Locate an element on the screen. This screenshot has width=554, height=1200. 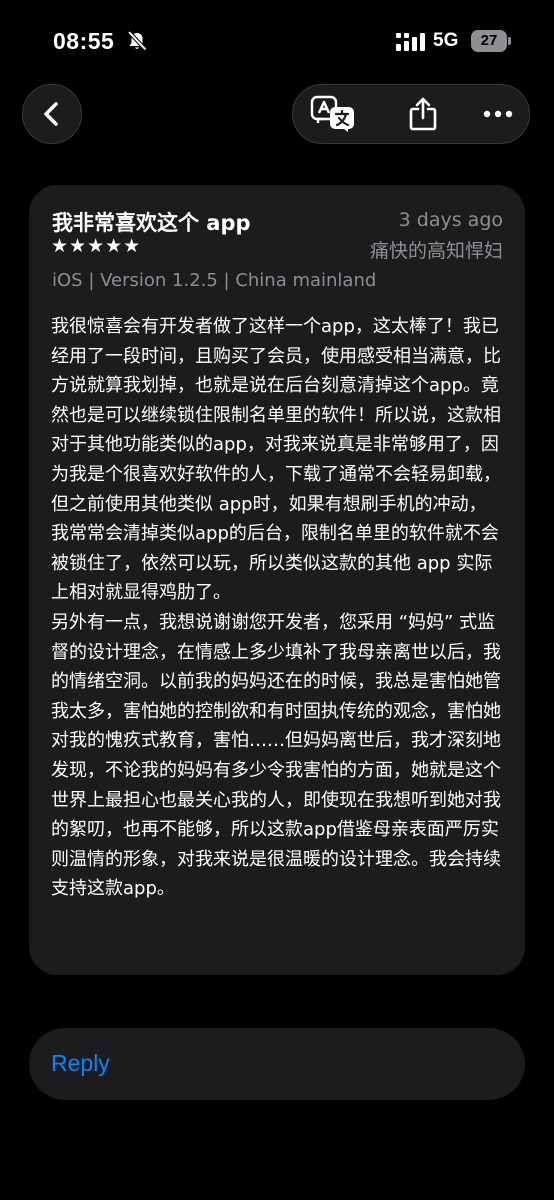
cellular-signal-icon is located at coordinates (411, 42).